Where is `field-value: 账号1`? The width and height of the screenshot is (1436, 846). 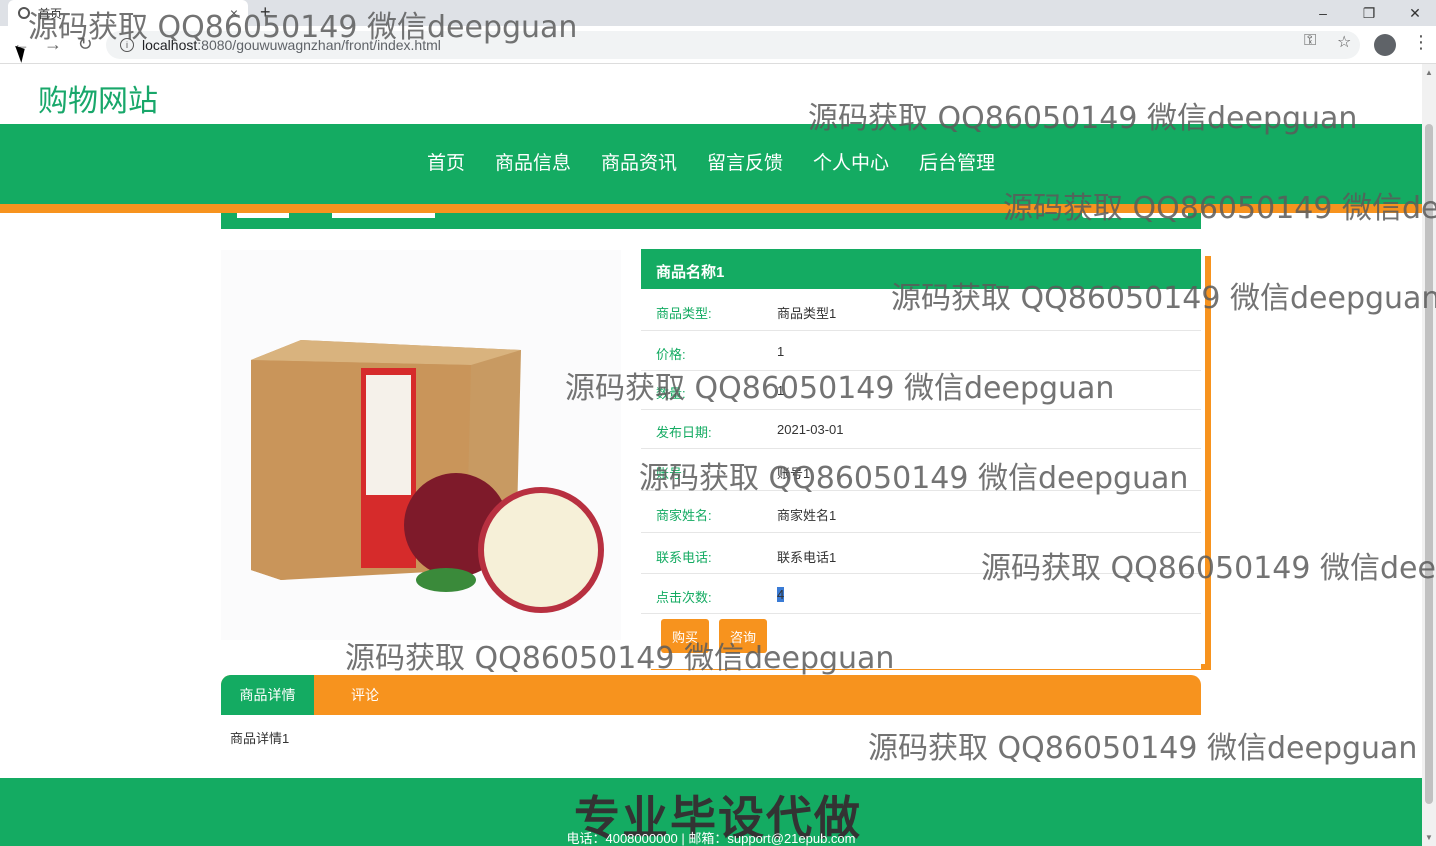
field-value: 账号1 is located at coordinates (794, 473).